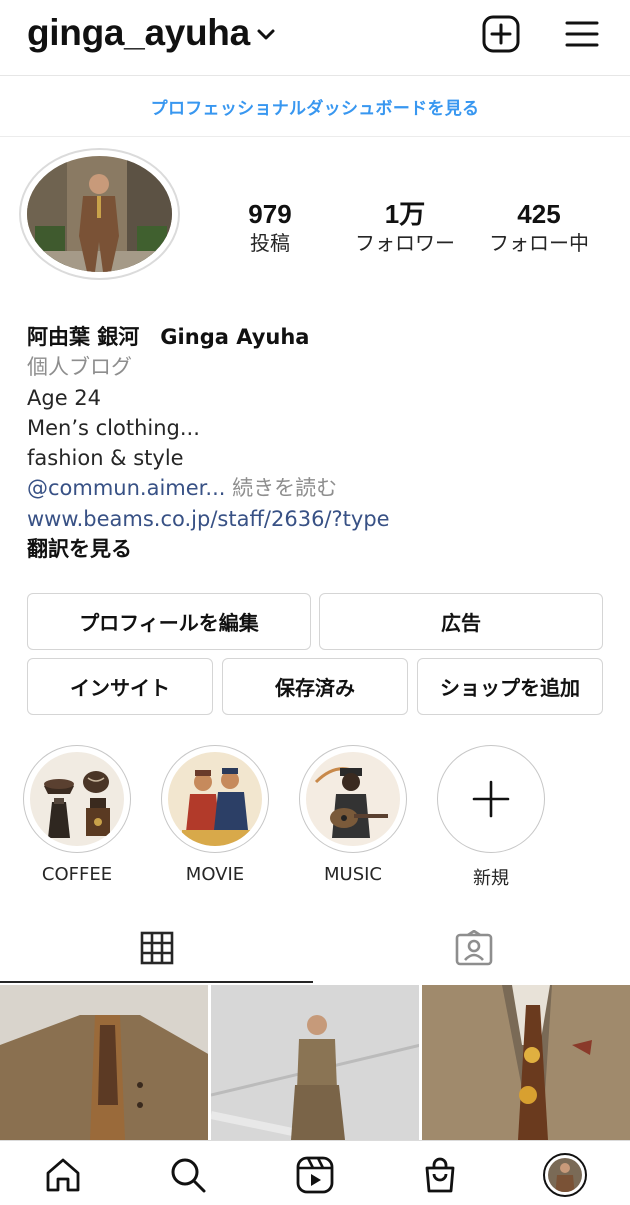  What do you see at coordinates (63, 1175) in the screenshot?
I see `home-icon` at bounding box center [63, 1175].